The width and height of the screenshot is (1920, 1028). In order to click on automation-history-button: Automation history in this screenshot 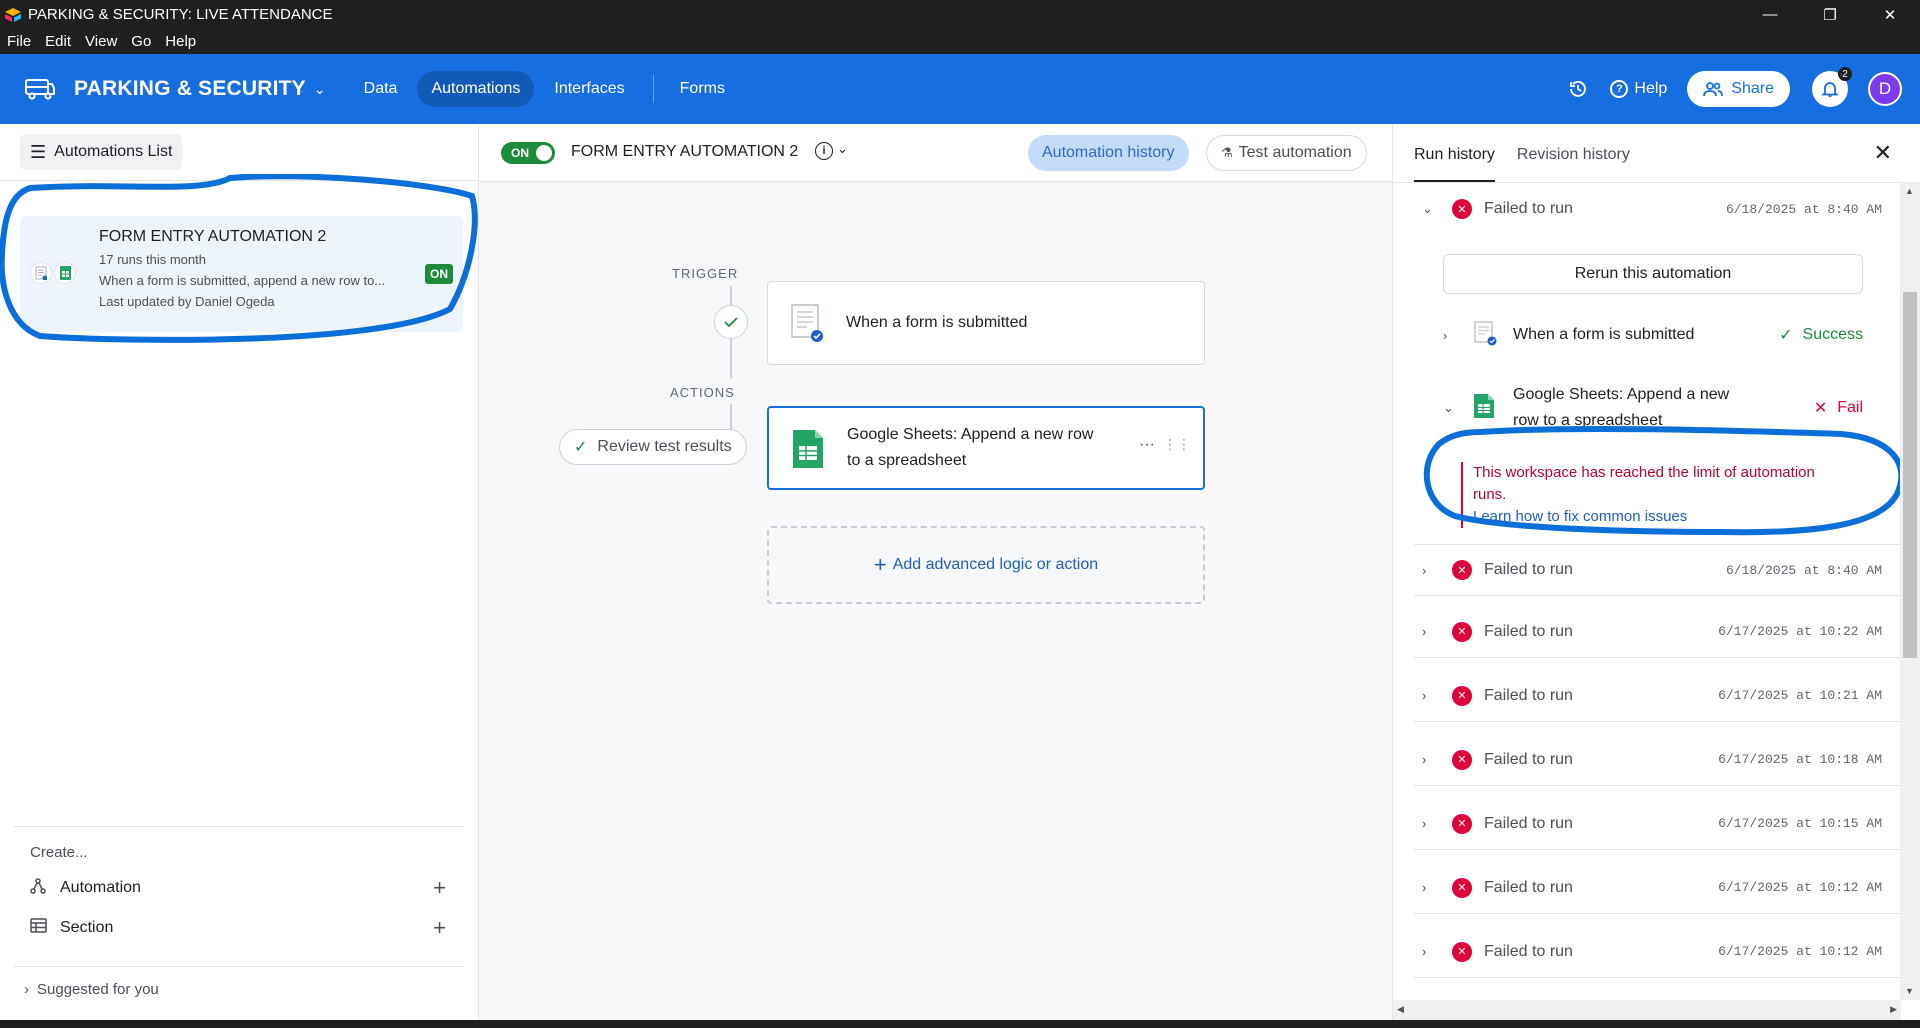, I will do `click(1108, 153)`.